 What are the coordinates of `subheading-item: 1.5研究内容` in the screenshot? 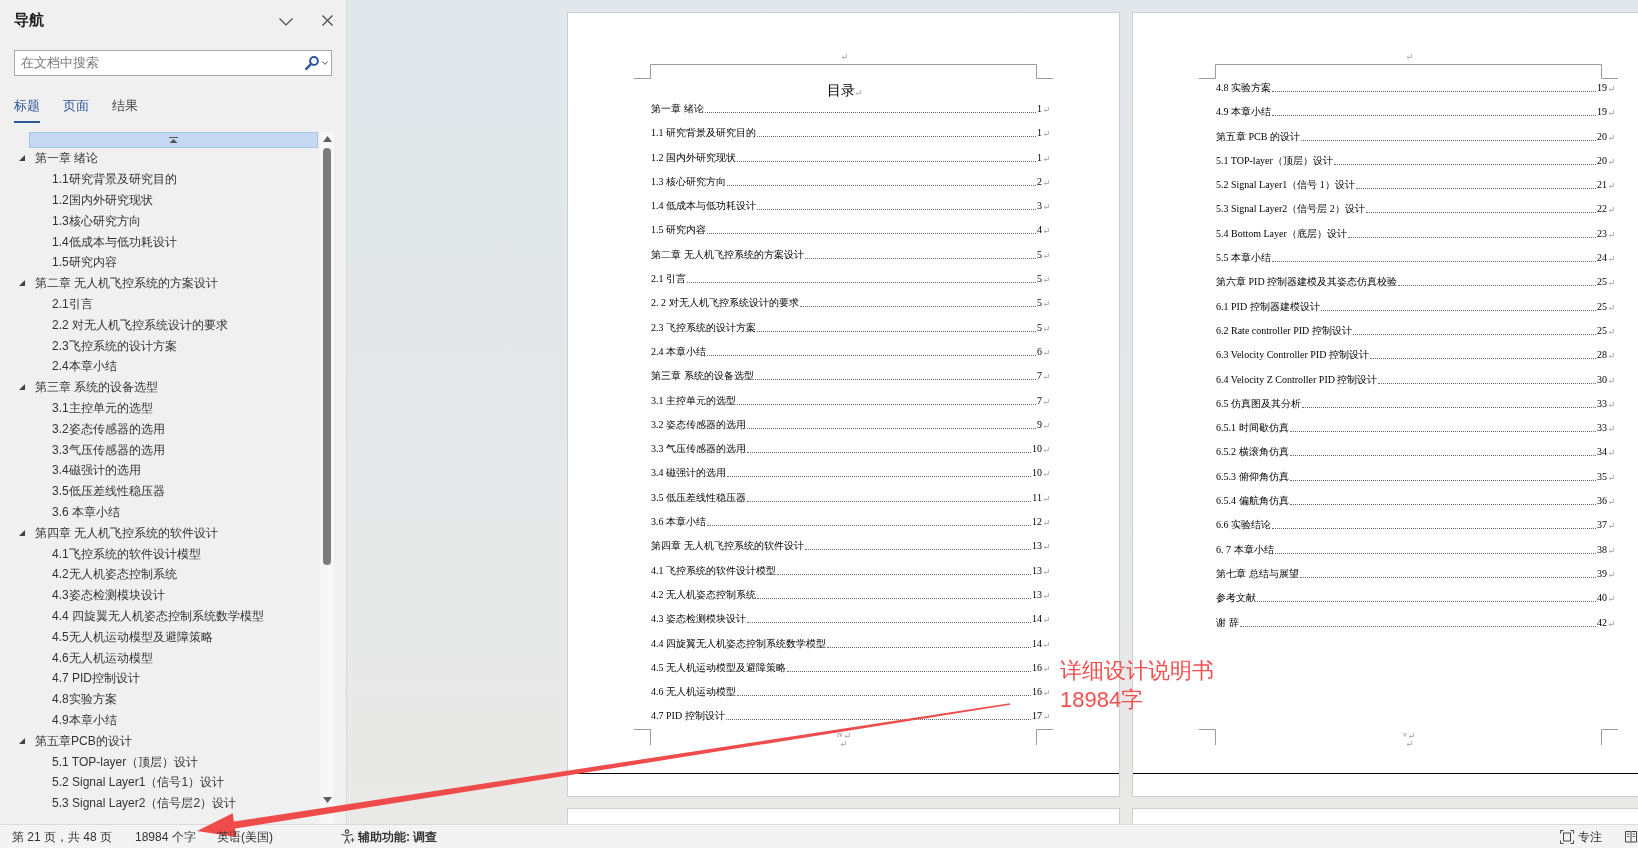 It's located at (84, 262).